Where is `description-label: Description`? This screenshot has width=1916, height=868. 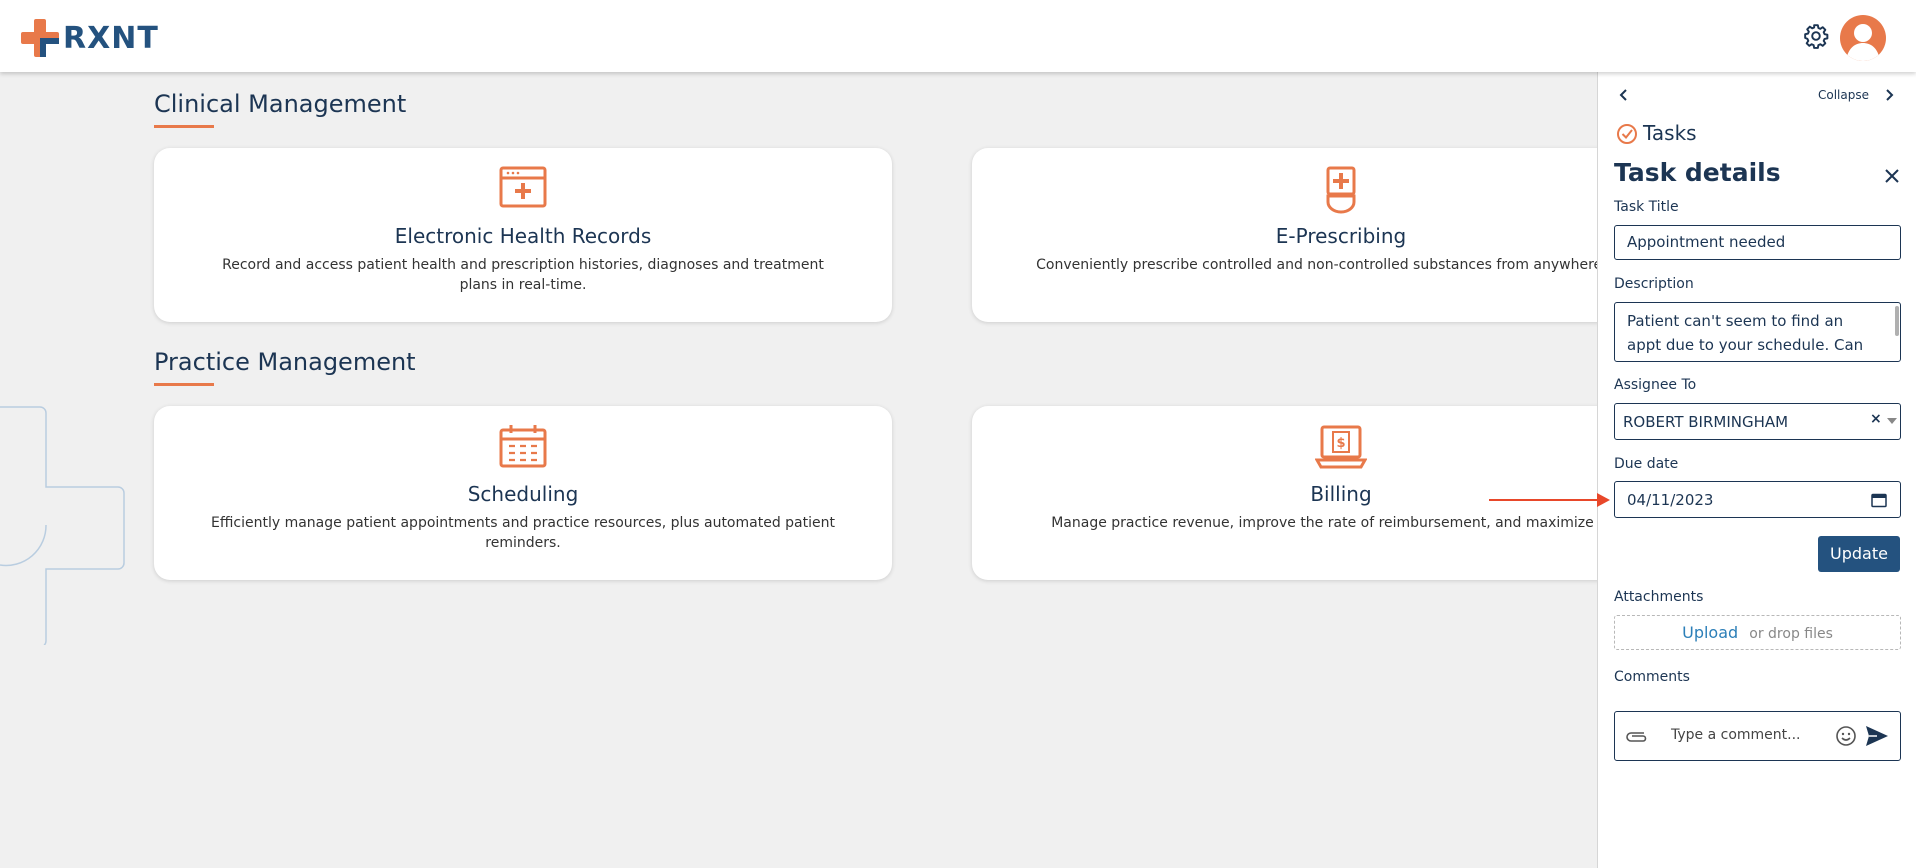
description-label: Description is located at coordinates (1654, 284).